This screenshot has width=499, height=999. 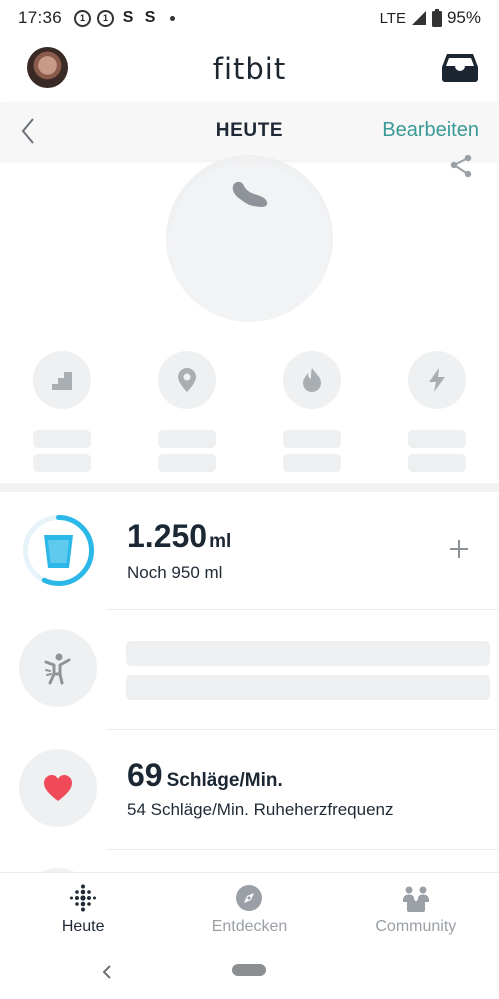 What do you see at coordinates (459, 549) in the screenshot?
I see `add-water-button` at bounding box center [459, 549].